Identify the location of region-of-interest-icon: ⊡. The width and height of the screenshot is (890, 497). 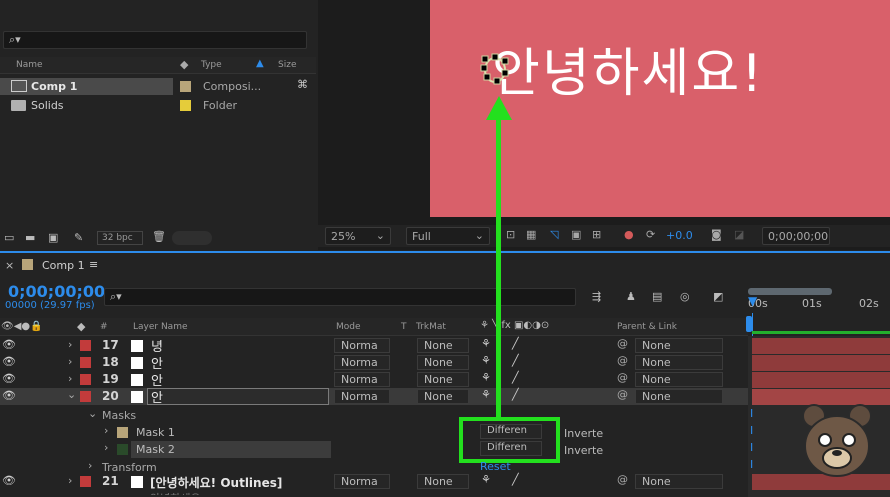
(510, 234).